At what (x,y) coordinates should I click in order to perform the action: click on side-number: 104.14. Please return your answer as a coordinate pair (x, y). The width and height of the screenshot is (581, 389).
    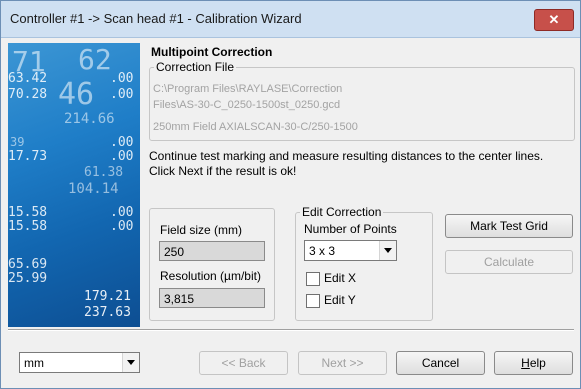
    Looking at the image, I should click on (93, 189).